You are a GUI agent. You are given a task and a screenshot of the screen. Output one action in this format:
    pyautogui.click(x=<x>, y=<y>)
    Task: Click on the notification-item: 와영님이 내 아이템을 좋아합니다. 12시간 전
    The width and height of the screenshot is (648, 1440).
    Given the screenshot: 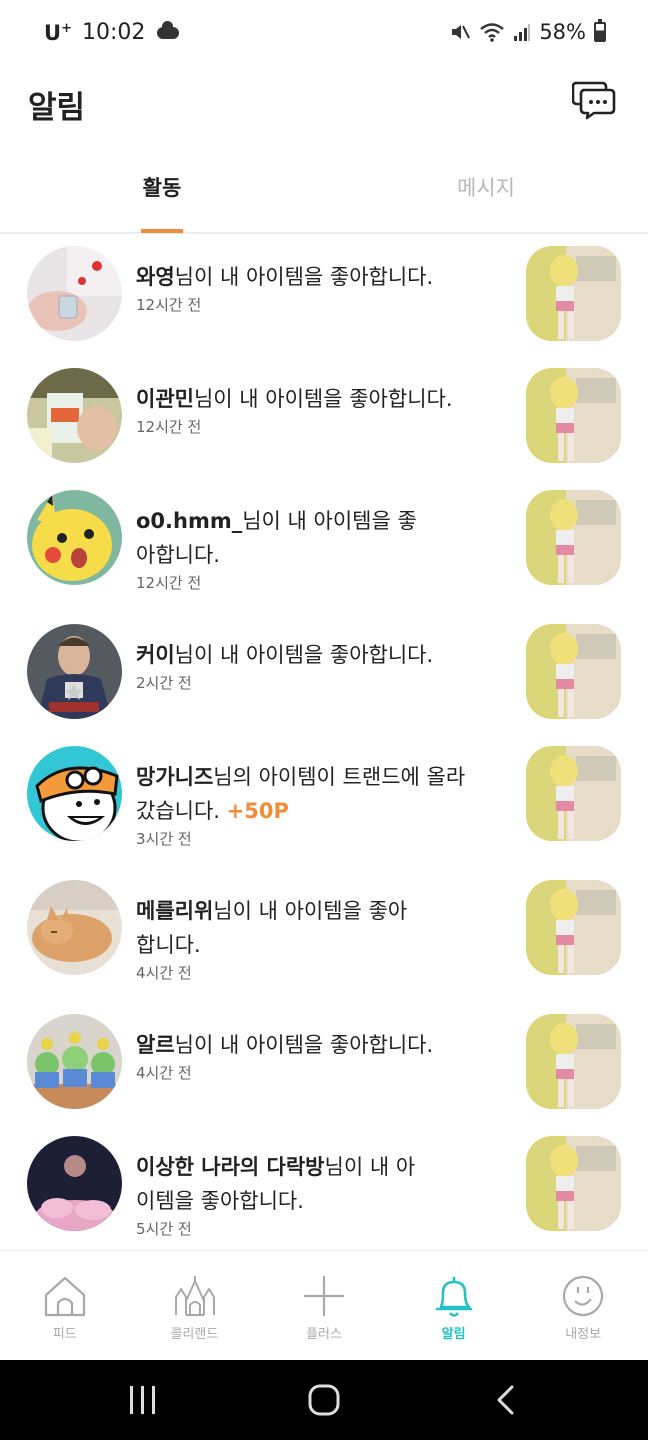 What is the action you would take?
    pyautogui.click(x=324, y=306)
    